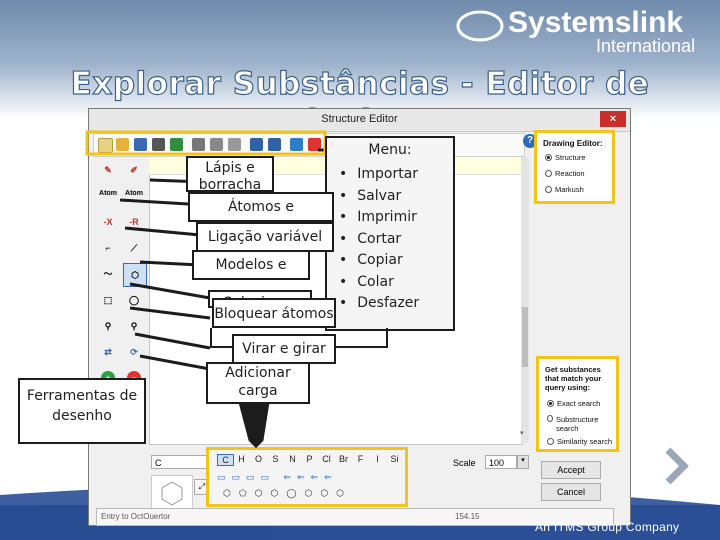  What do you see at coordinates (310, 478) in the screenshot?
I see `arrow-tools-row: ▭▭▭▭ ⇐⇐⇐⇐` at bounding box center [310, 478].